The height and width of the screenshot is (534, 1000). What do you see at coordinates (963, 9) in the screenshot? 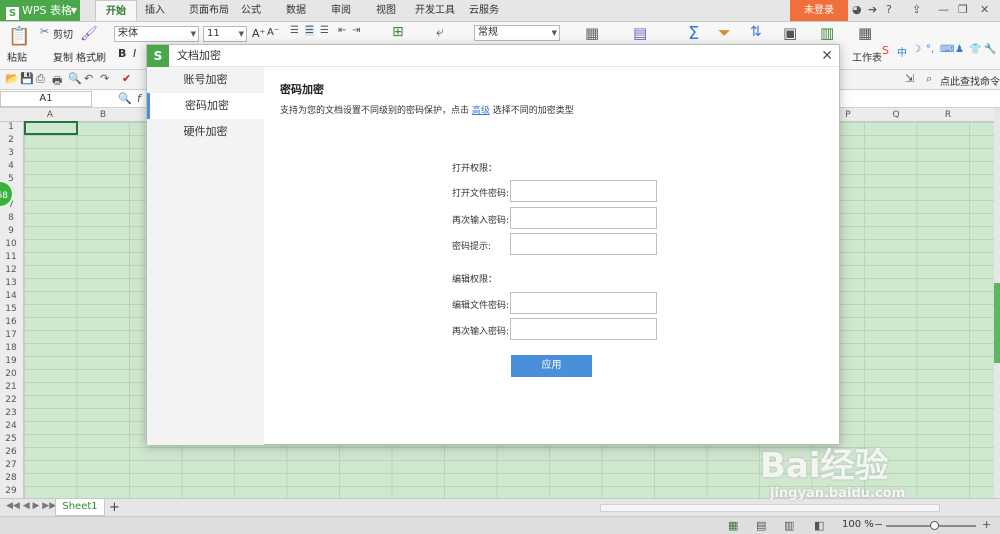
I see `maximize-icon: ❐` at bounding box center [963, 9].